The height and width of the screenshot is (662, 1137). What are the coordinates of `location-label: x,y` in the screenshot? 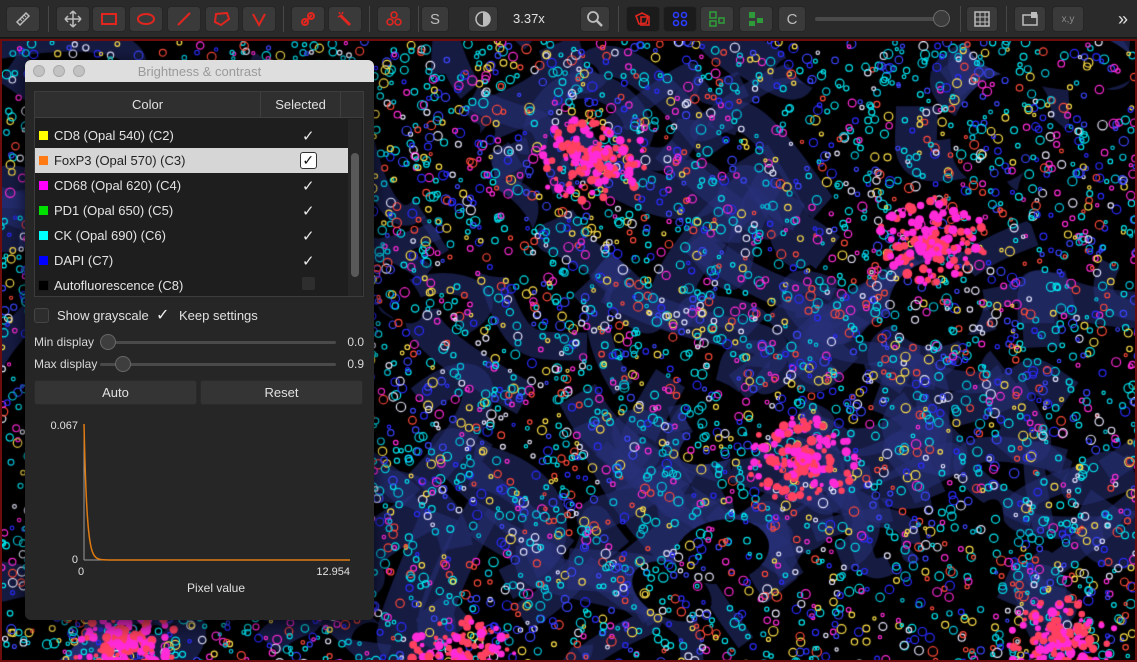 It's located at (1068, 19).